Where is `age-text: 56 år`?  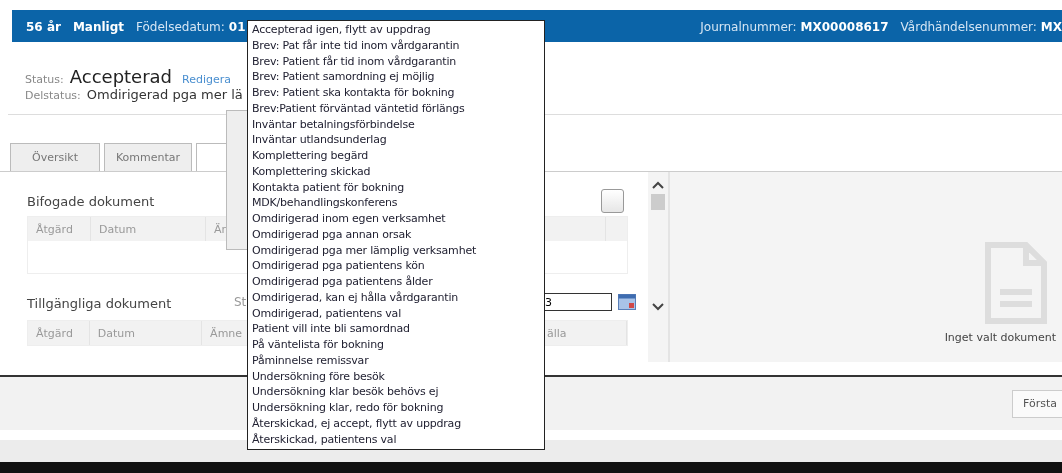 age-text: 56 år is located at coordinates (43, 27).